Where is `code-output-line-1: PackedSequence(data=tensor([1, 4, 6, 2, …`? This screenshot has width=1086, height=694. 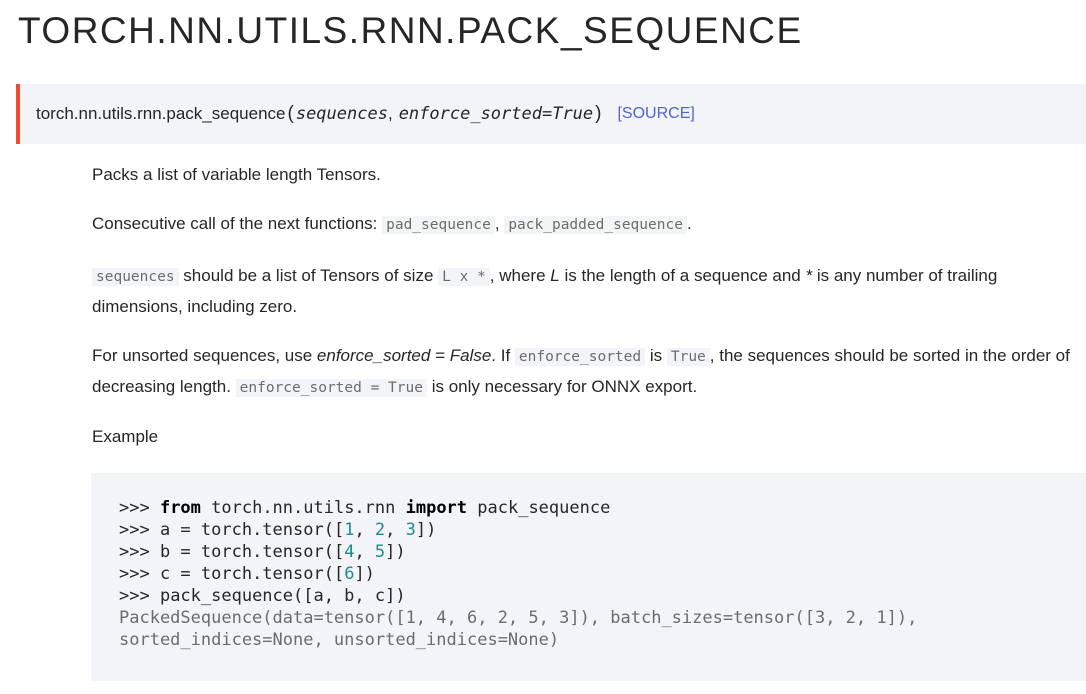 code-output-line-1: PackedSequence(data=tensor([1, 4, 6, 2, … is located at coordinates (518, 618).